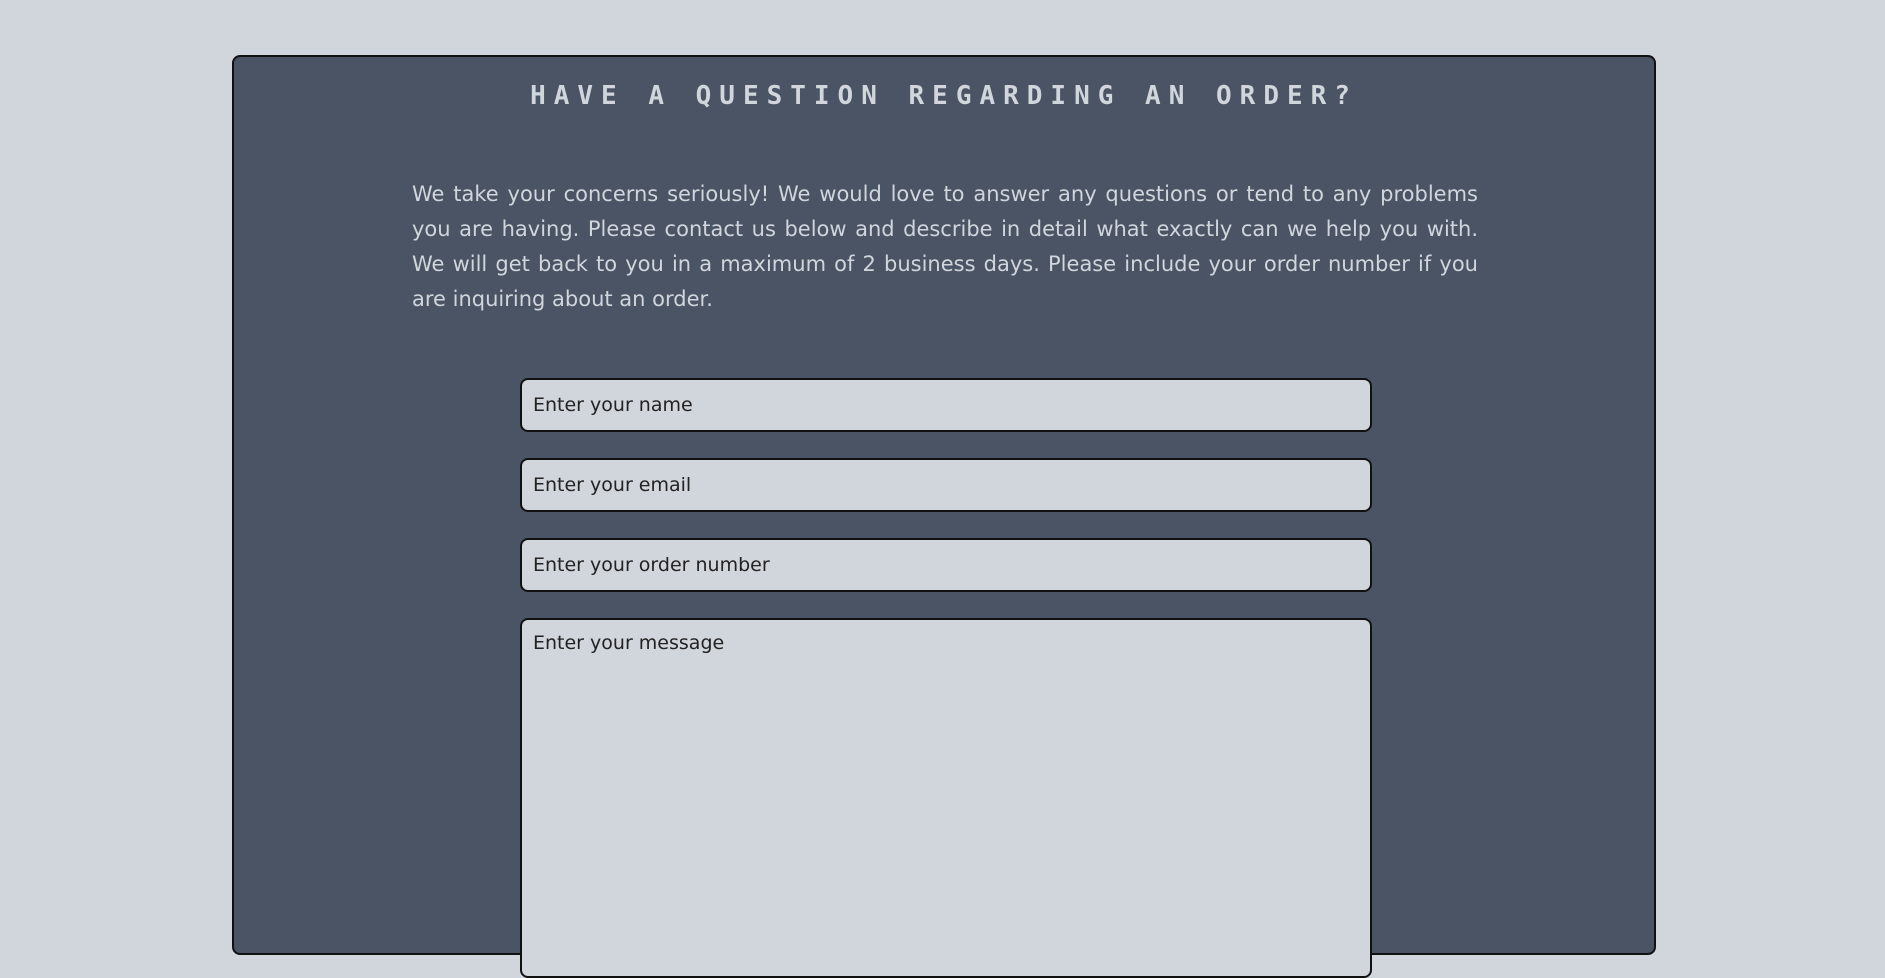 This screenshot has width=1885, height=978. I want to click on page-title: Have a question regarding an order?, so click(944, 96).